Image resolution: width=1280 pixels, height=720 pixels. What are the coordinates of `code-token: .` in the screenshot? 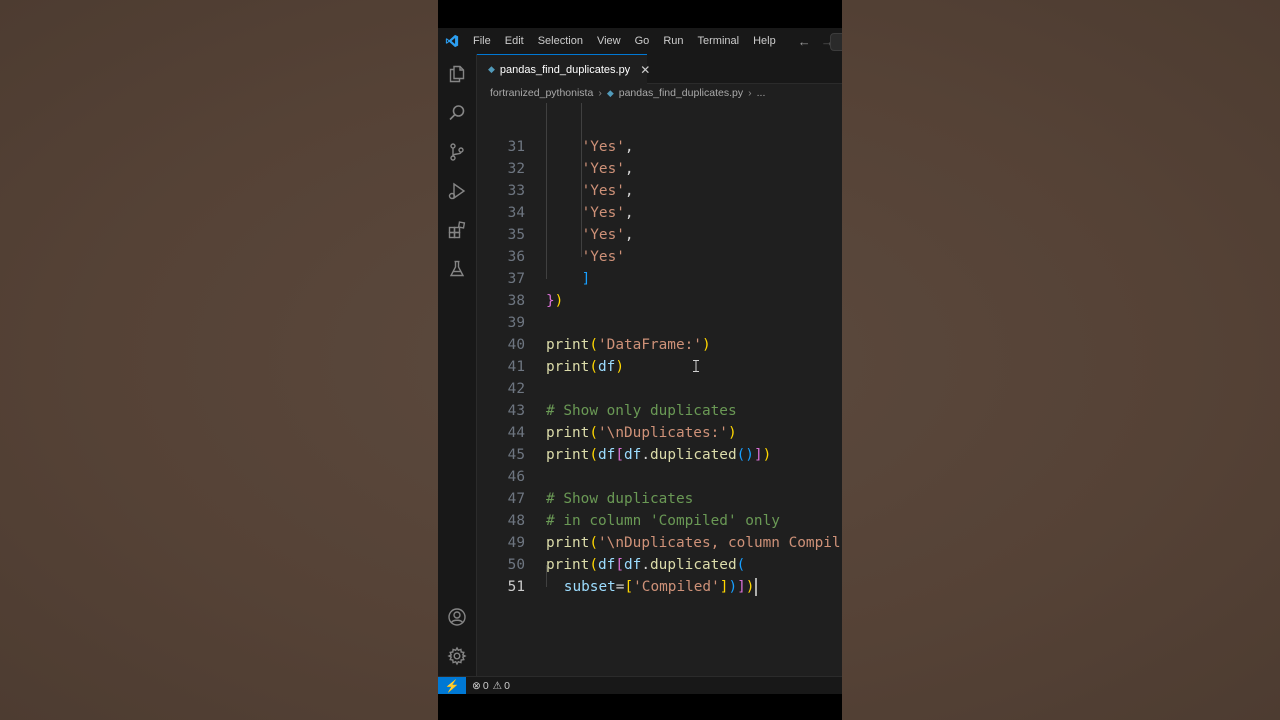 It's located at (645, 455).